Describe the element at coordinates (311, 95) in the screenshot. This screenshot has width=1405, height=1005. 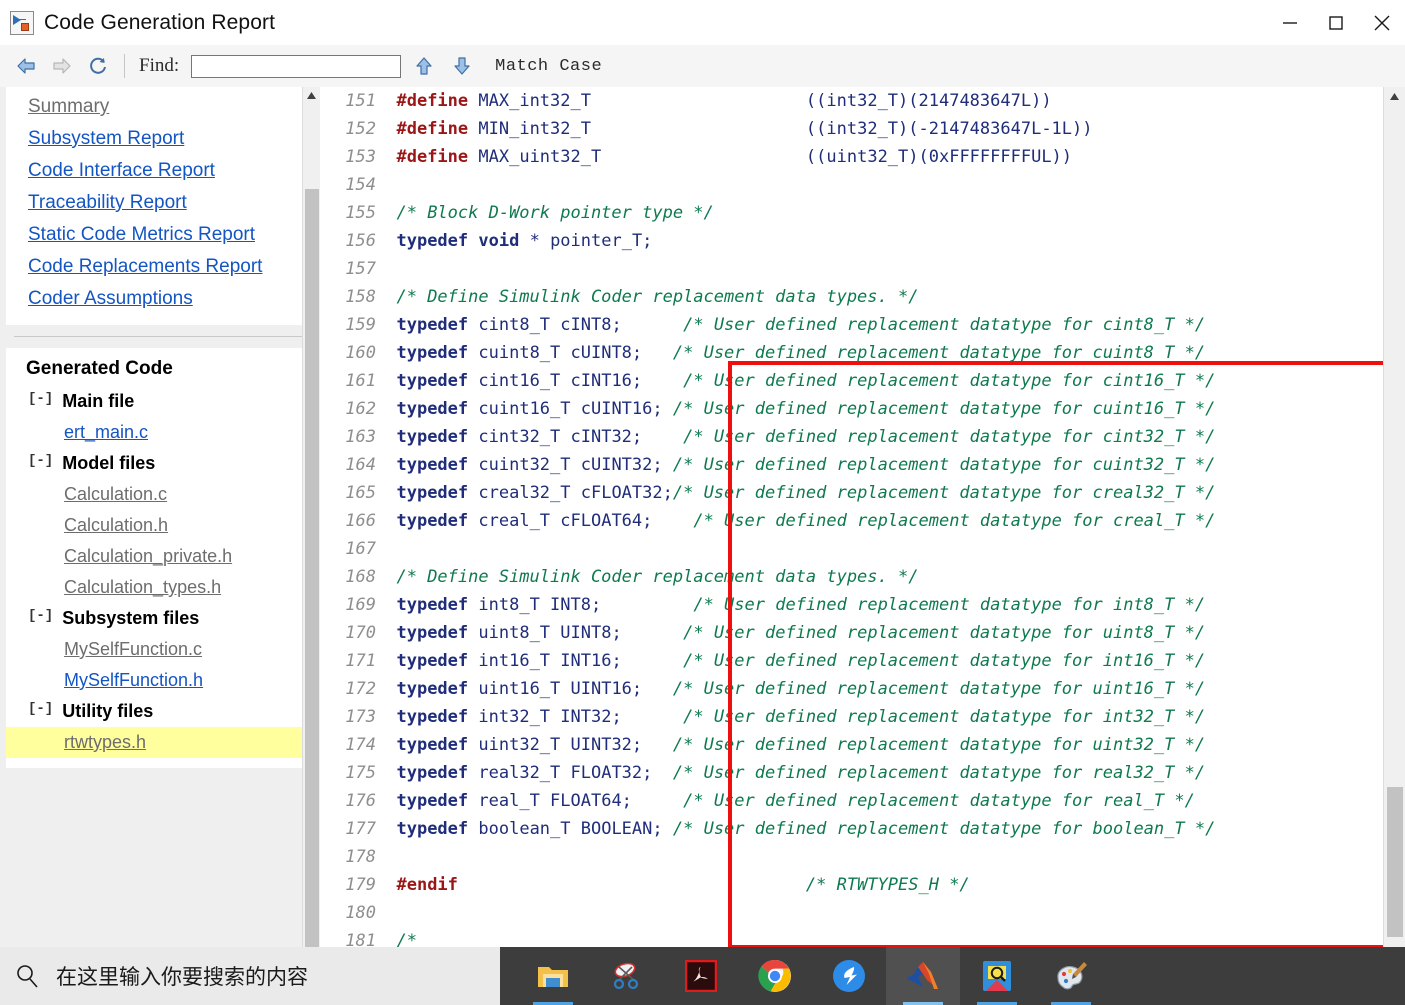
I see `sidebar-scroll-up-button` at that location.